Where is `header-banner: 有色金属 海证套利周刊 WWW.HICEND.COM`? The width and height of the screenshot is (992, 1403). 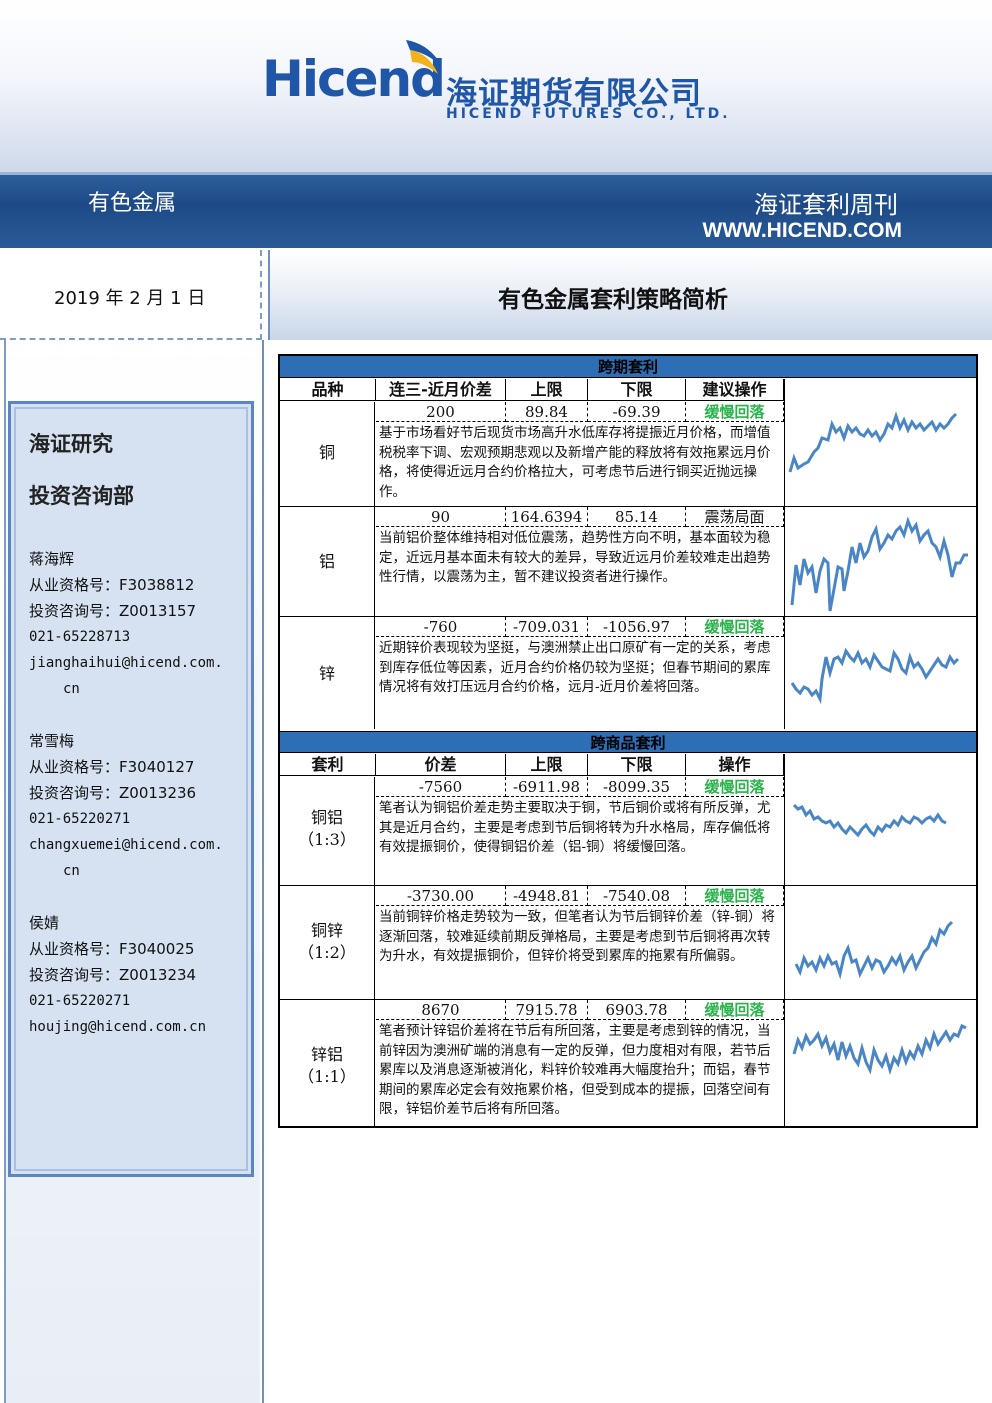
header-banner: 有色金属 海证套利周刊 WWW.HICEND.COM is located at coordinates (496, 210).